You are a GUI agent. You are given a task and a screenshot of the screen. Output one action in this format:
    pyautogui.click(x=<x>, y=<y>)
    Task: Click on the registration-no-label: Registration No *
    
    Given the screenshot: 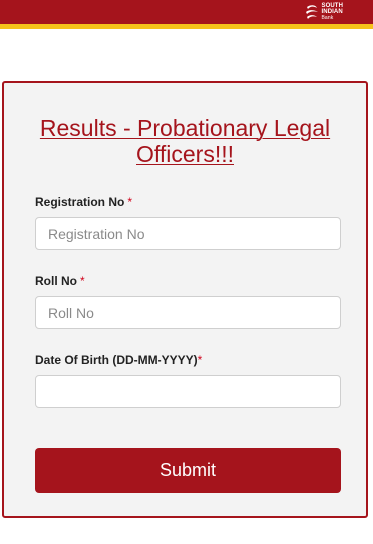 What is the action you would take?
    pyautogui.click(x=83, y=202)
    